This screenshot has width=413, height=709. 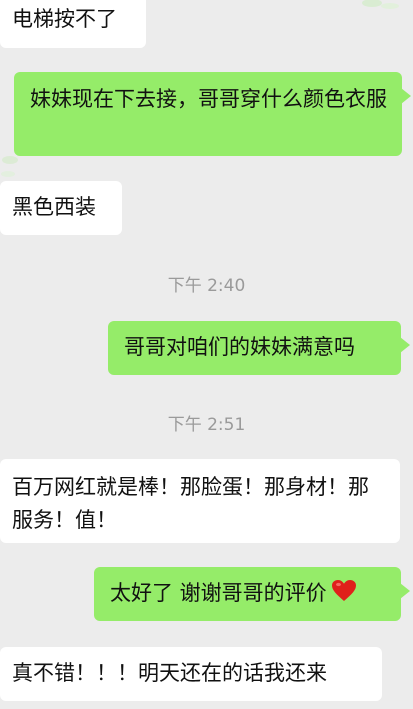 I want to click on incoming-message-bubble: 真不错！！！明天还在的话我还来, so click(x=191, y=674).